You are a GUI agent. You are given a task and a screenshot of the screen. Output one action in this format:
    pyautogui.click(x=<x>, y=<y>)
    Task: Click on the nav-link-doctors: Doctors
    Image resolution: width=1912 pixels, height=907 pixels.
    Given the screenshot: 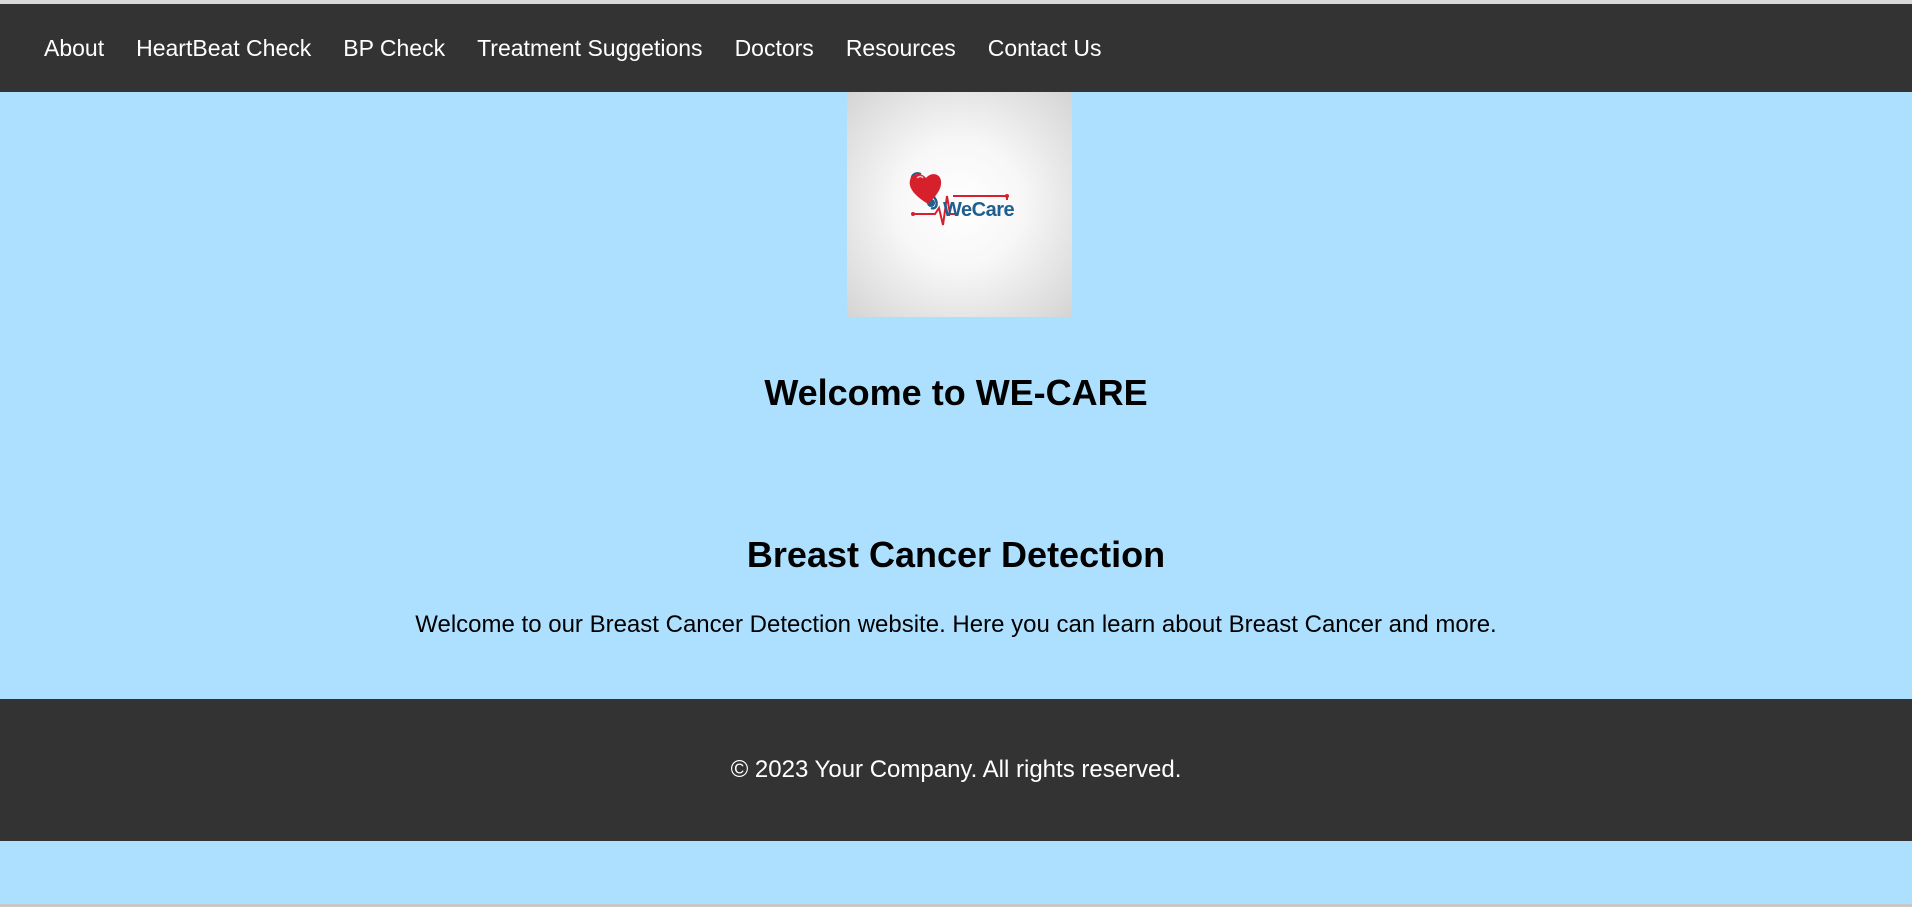 What is the action you would take?
    pyautogui.click(x=774, y=48)
    